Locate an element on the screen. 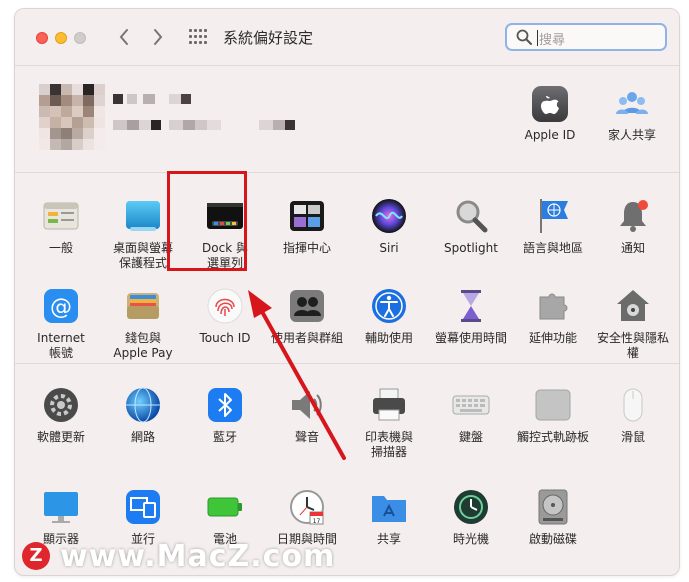  spotlight-item: Spotlight is located at coordinates (471, 226).